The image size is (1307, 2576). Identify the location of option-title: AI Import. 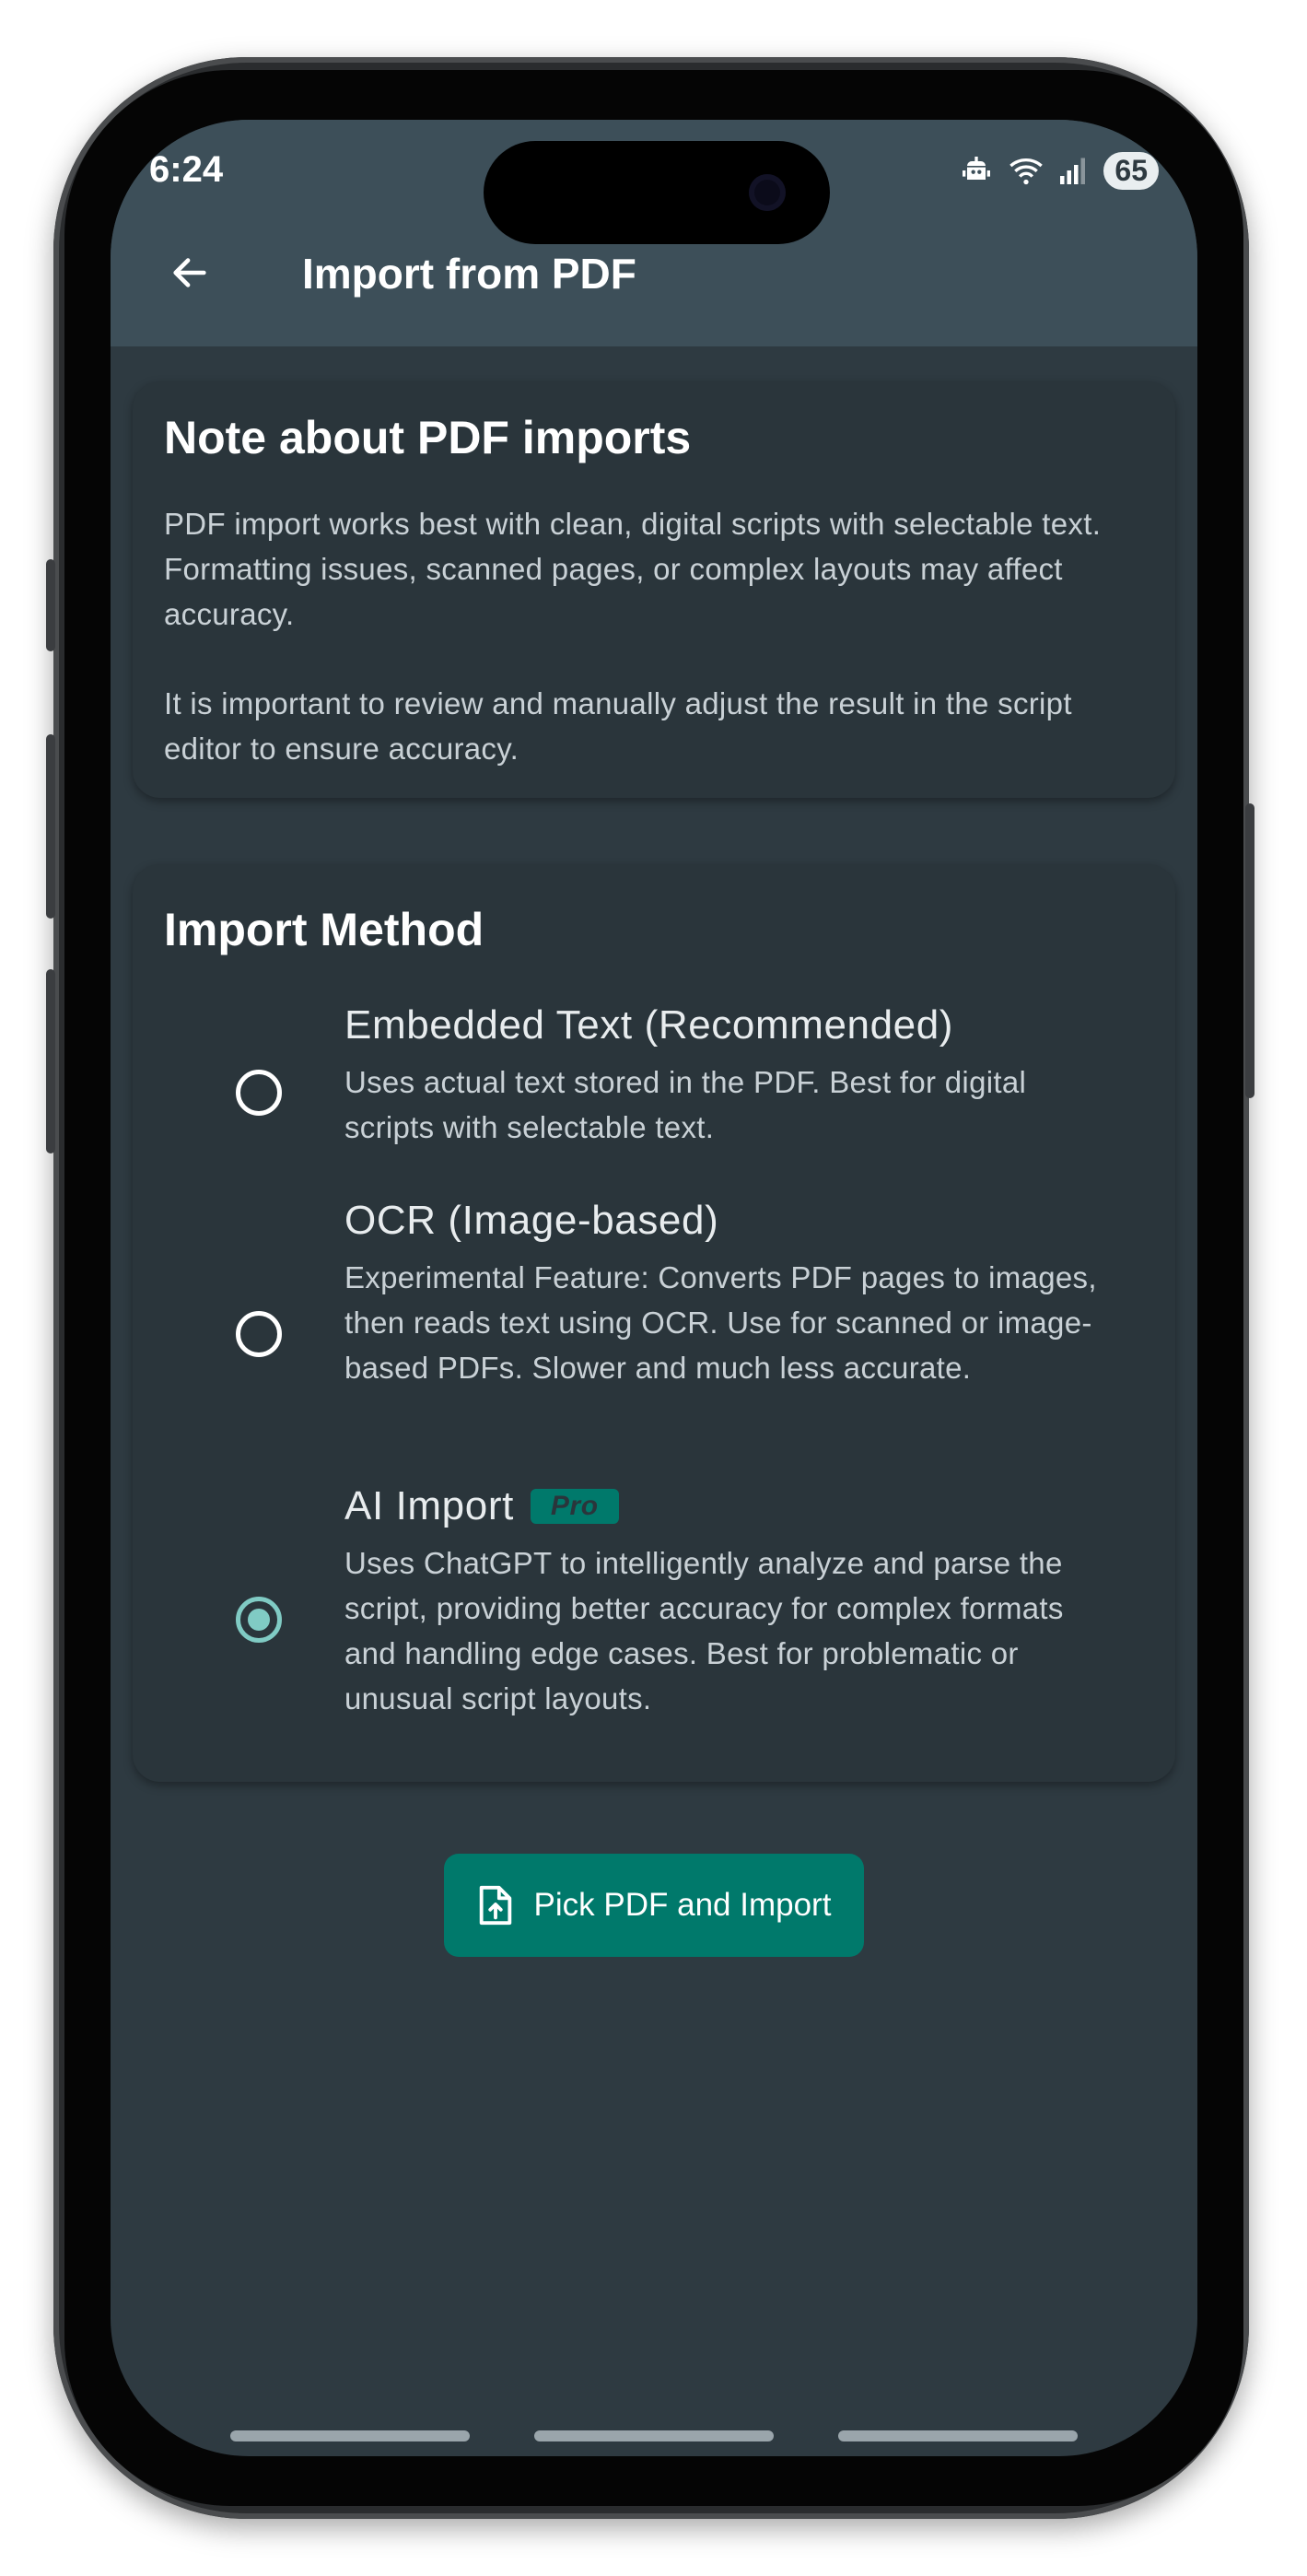
(429, 1505).